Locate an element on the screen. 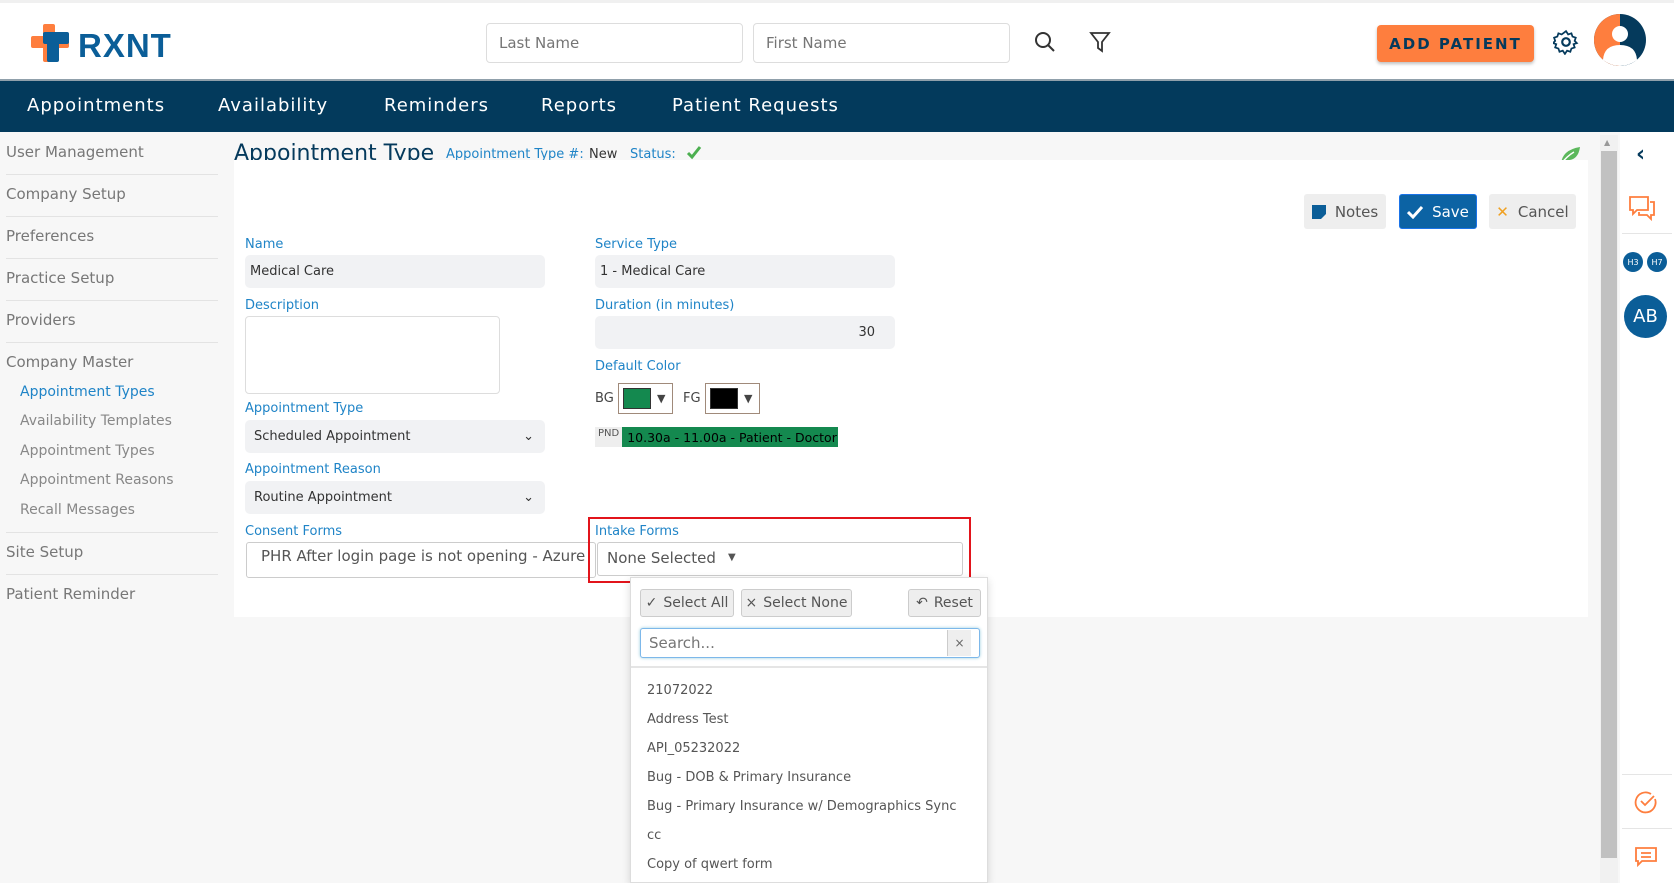 Image resolution: width=1674 pixels, height=883 pixels. description-textarea is located at coordinates (372, 355).